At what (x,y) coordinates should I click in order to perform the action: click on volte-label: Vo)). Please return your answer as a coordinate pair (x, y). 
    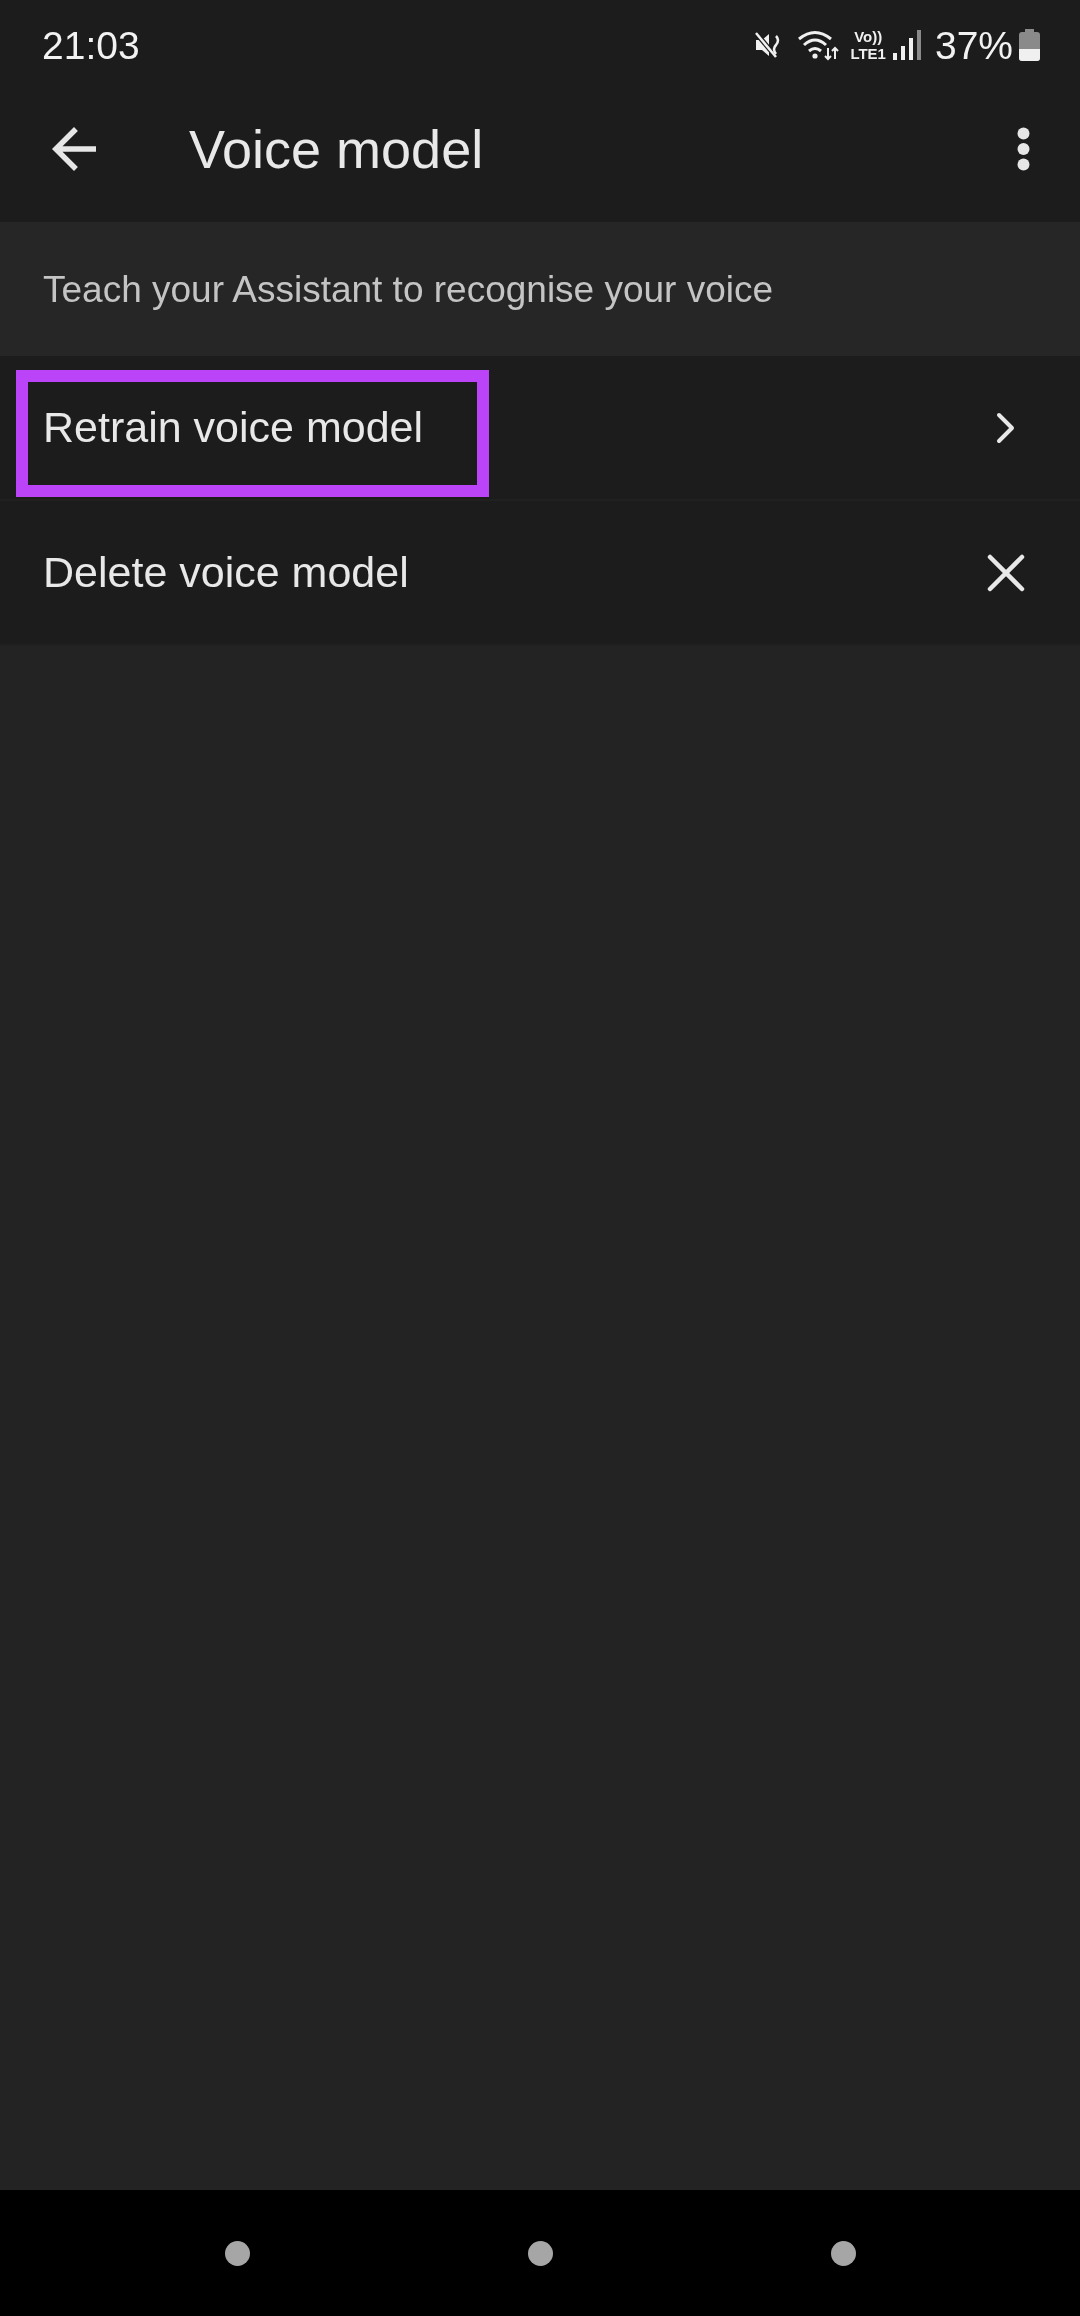
    Looking at the image, I should click on (868, 36).